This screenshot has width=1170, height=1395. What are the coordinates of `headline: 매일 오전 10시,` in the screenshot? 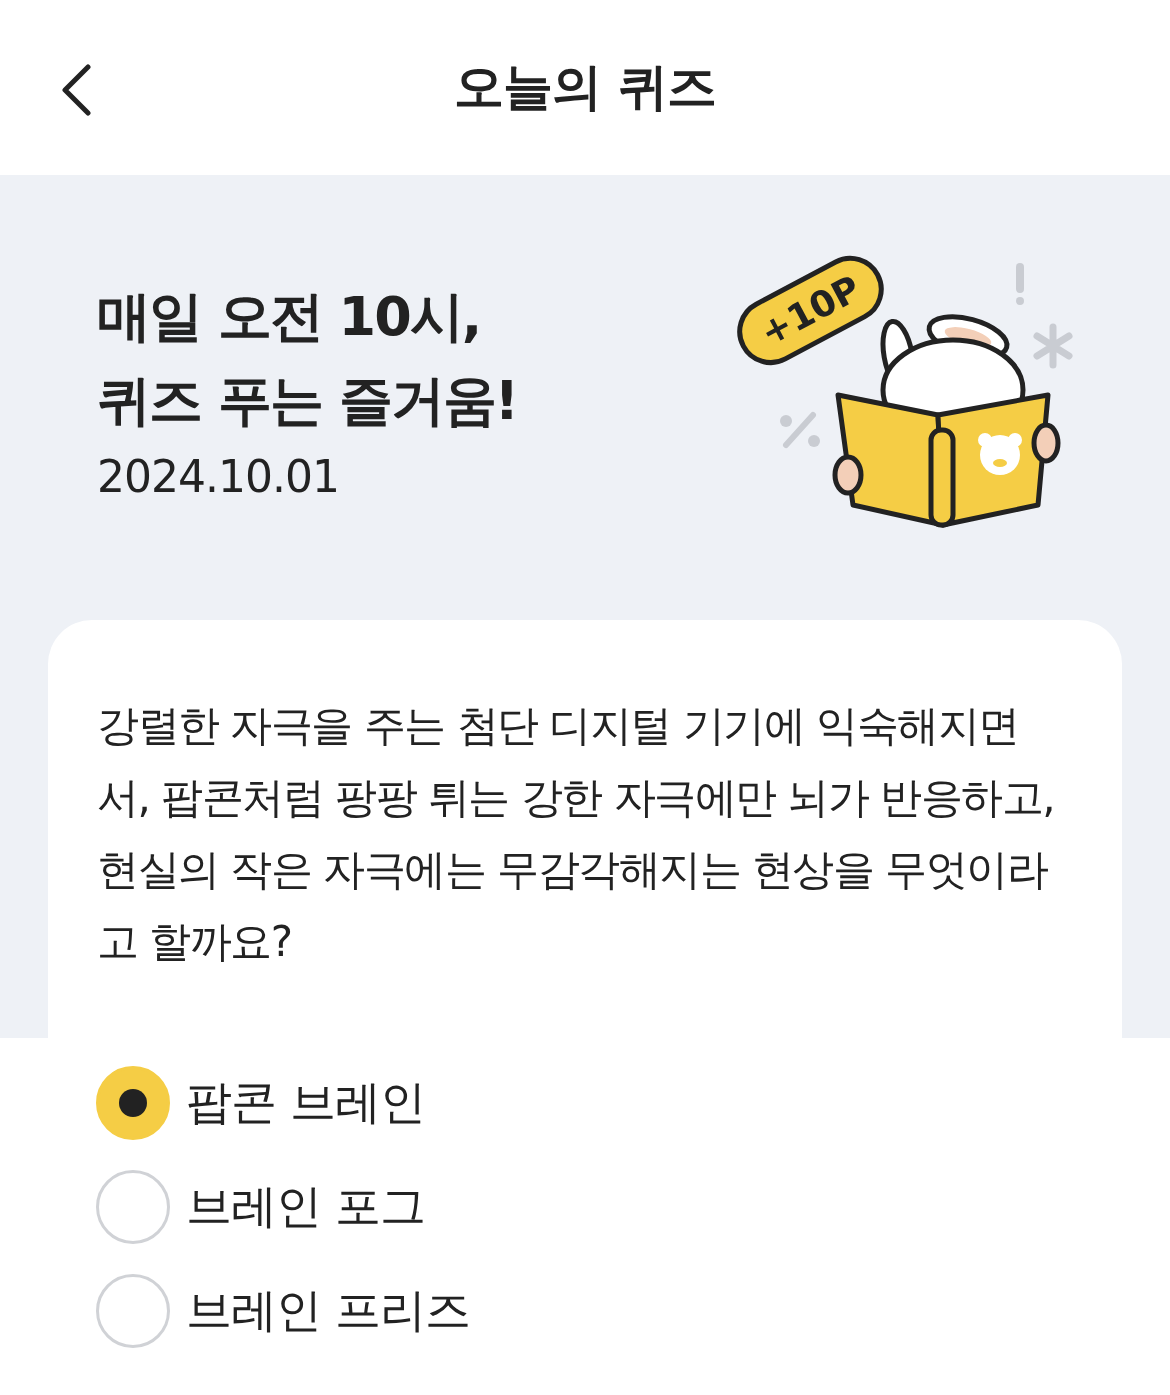 It's located at (289, 317).